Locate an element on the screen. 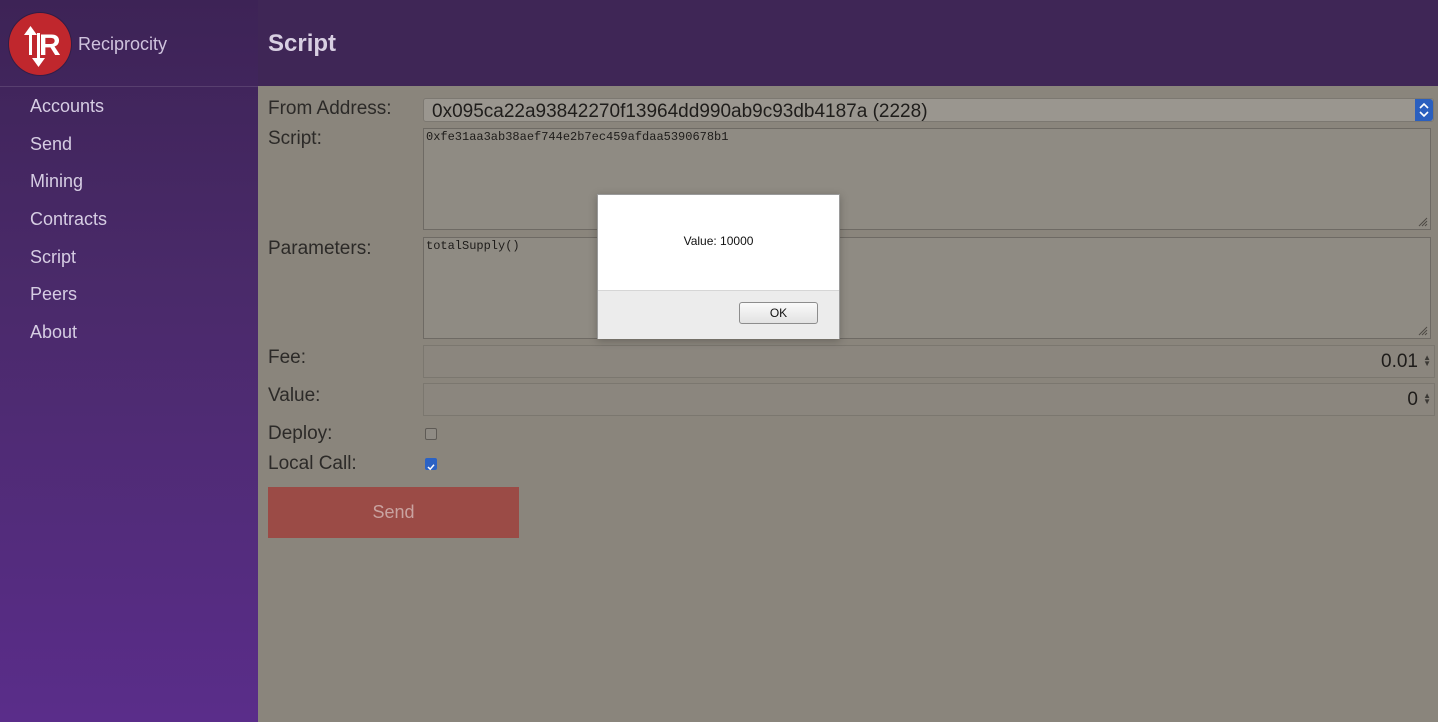 Image resolution: width=1438 pixels, height=722 pixels. brand-header: R Reciprocity is located at coordinates (129, 43).